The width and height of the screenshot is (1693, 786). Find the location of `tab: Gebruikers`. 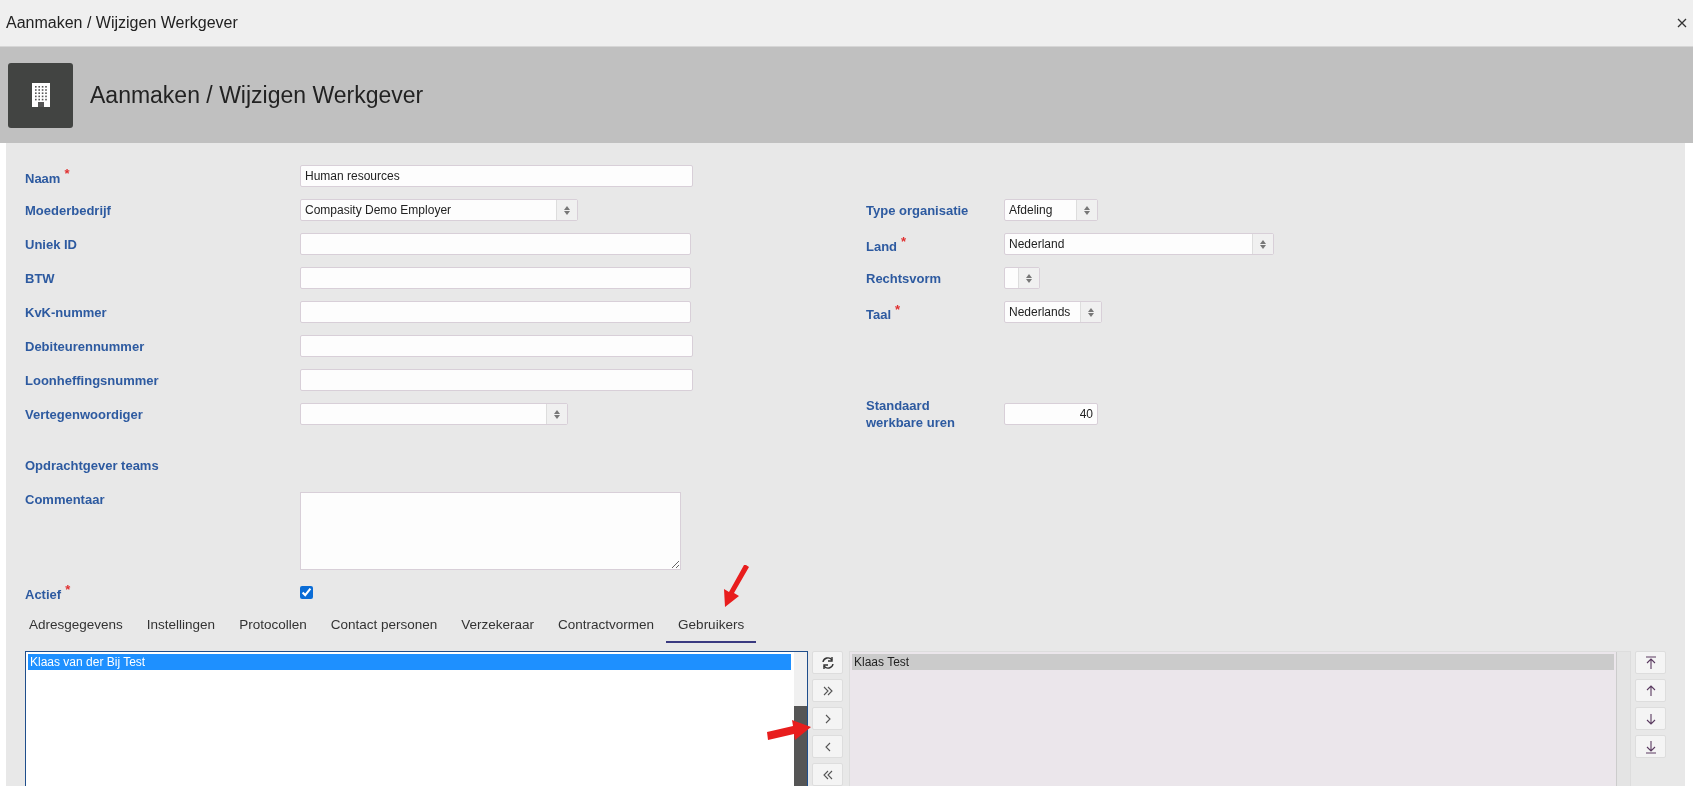

tab: Gebruikers is located at coordinates (711, 626).